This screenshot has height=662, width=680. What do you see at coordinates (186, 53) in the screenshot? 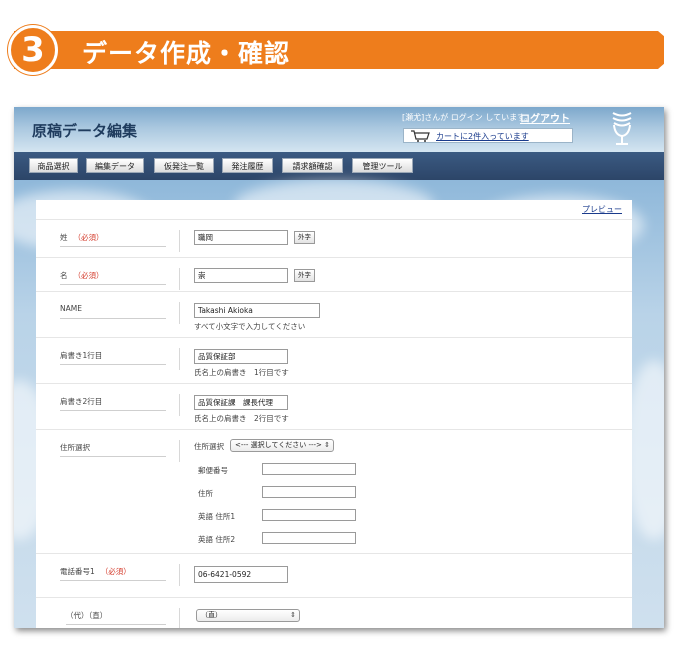
I see `step-title: データ作成・確認` at bounding box center [186, 53].